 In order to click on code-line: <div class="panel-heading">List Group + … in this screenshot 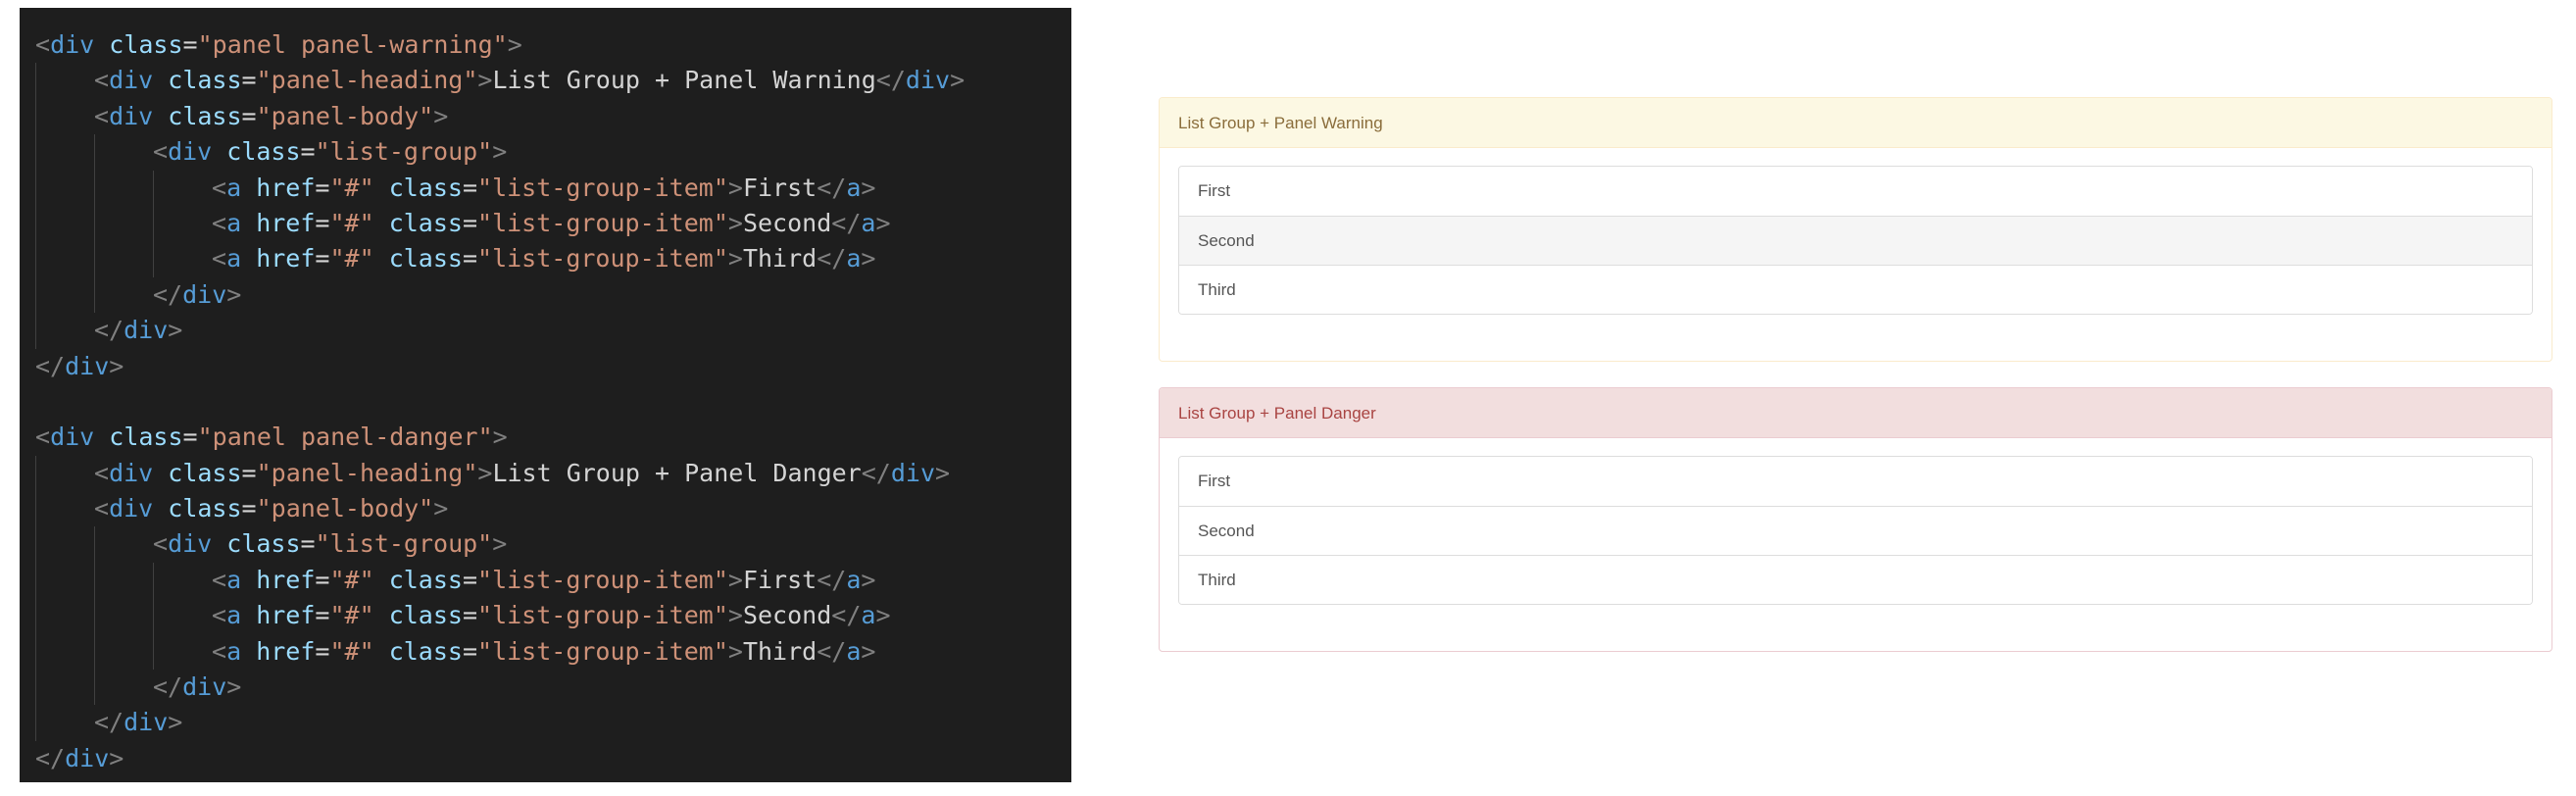, I will do `click(500, 474)`.